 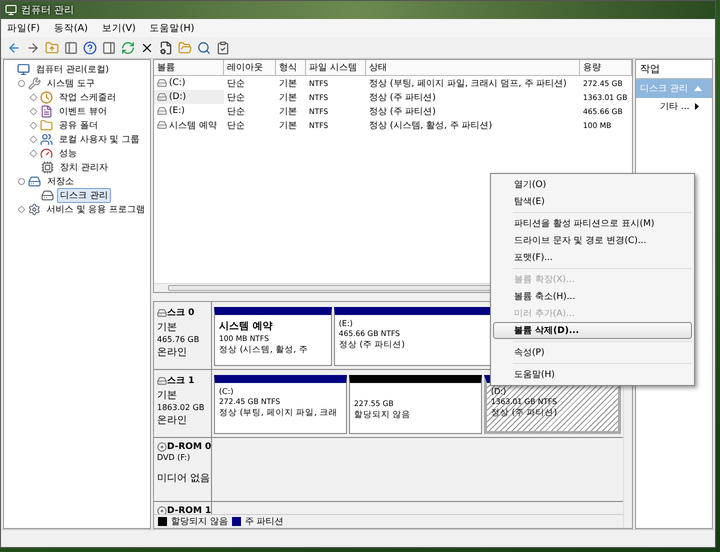 I want to click on tools-icon, so click(x=34, y=83).